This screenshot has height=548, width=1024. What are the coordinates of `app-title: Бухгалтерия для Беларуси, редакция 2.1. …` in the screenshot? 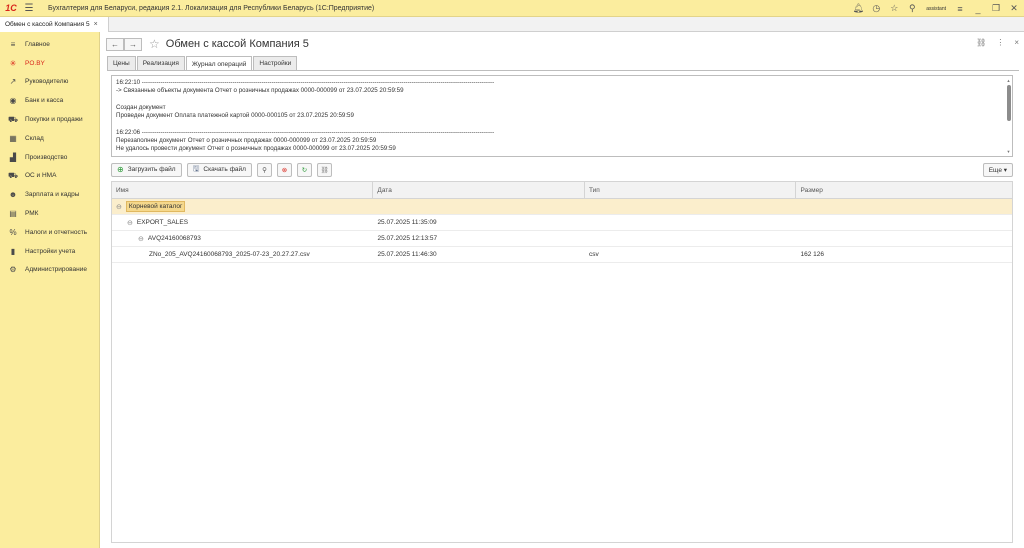 It's located at (211, 8).